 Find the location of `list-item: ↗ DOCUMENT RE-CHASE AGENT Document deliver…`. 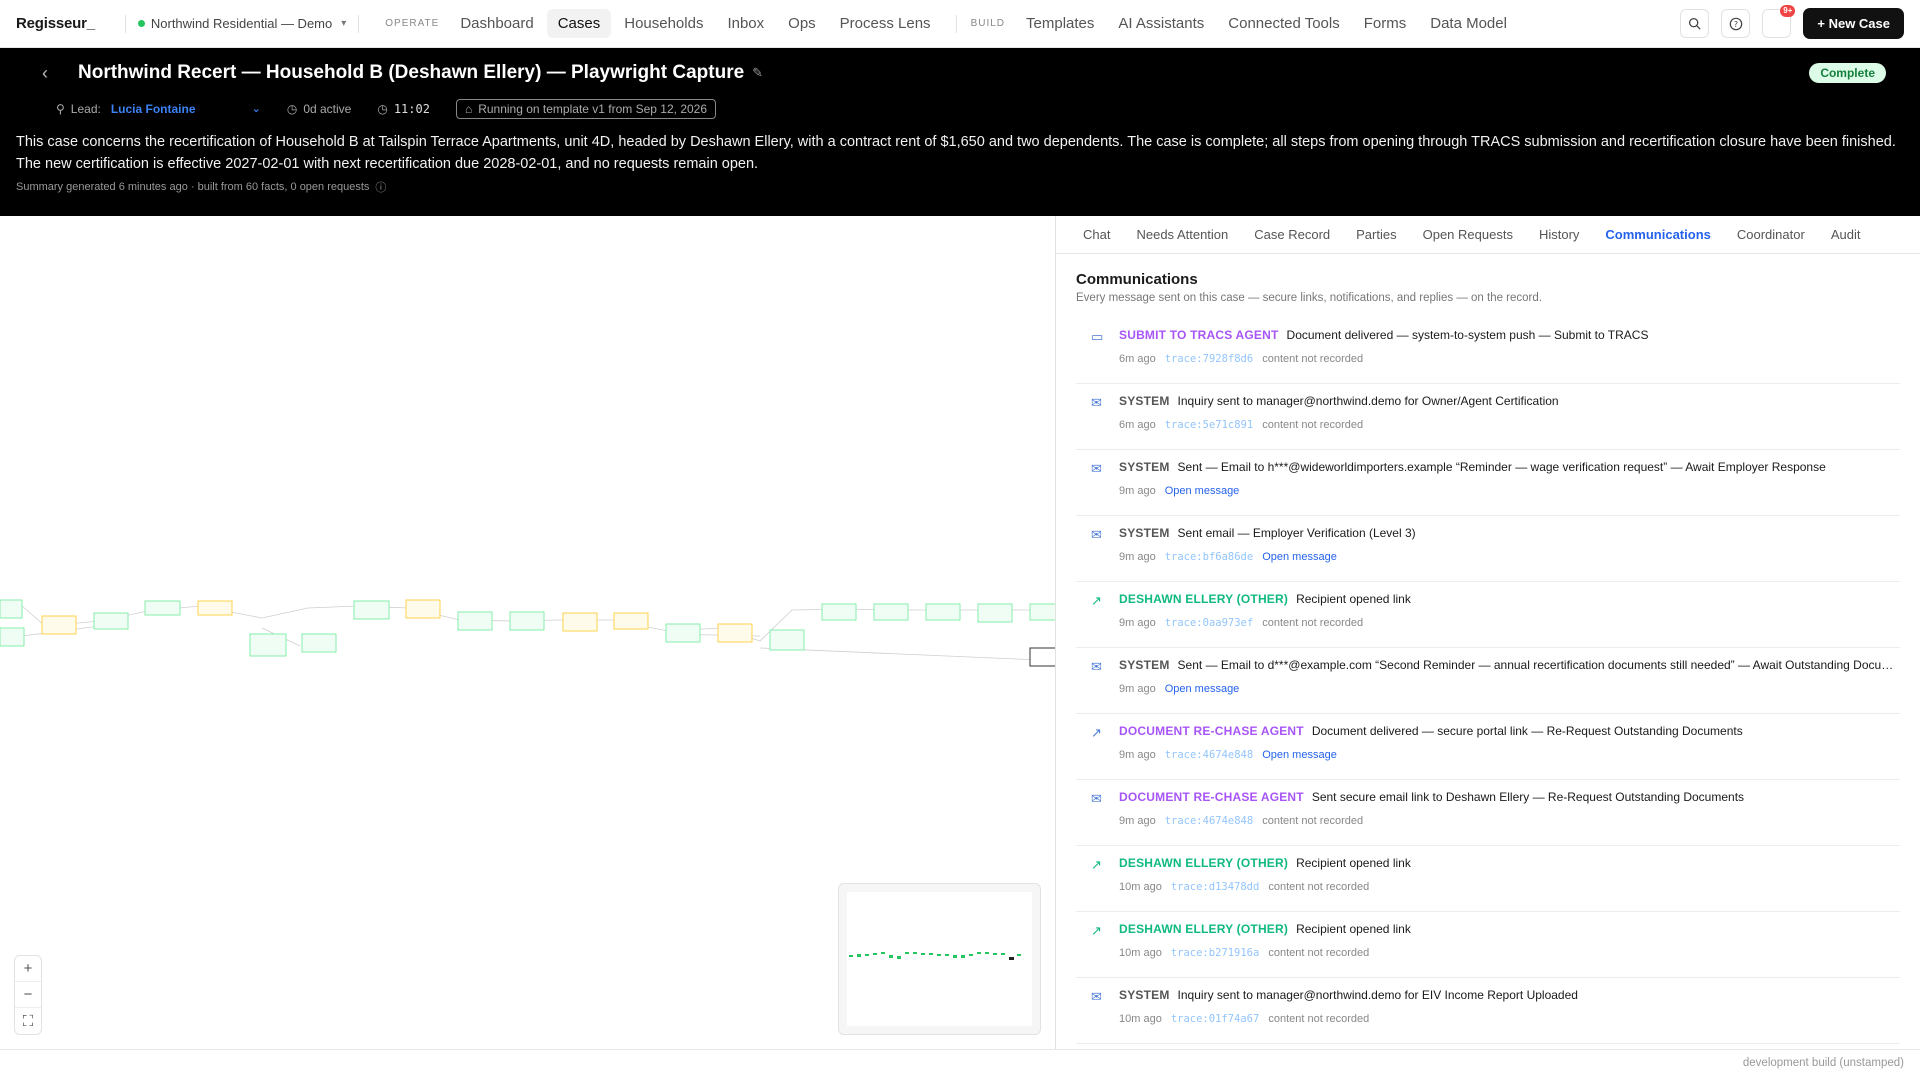

list-item: ↗ DOCUMENT RE-CHASE AGENT Document deliver… is located at coordinates (1488, 747).